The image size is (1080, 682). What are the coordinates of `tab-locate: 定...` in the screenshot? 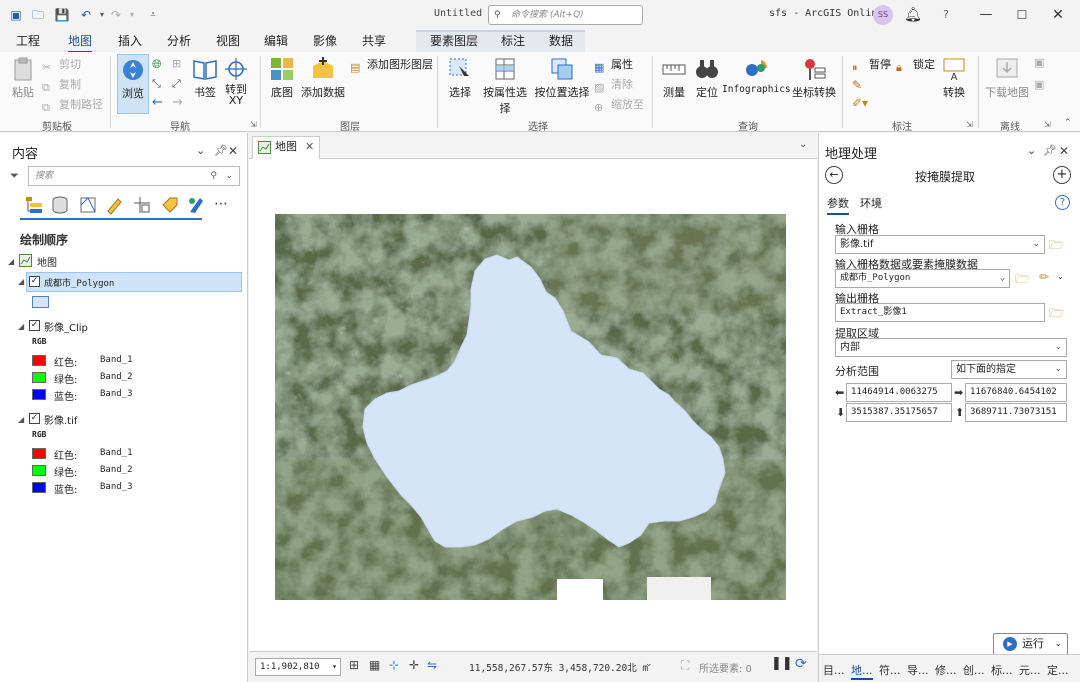 It's located at (1058, 670).